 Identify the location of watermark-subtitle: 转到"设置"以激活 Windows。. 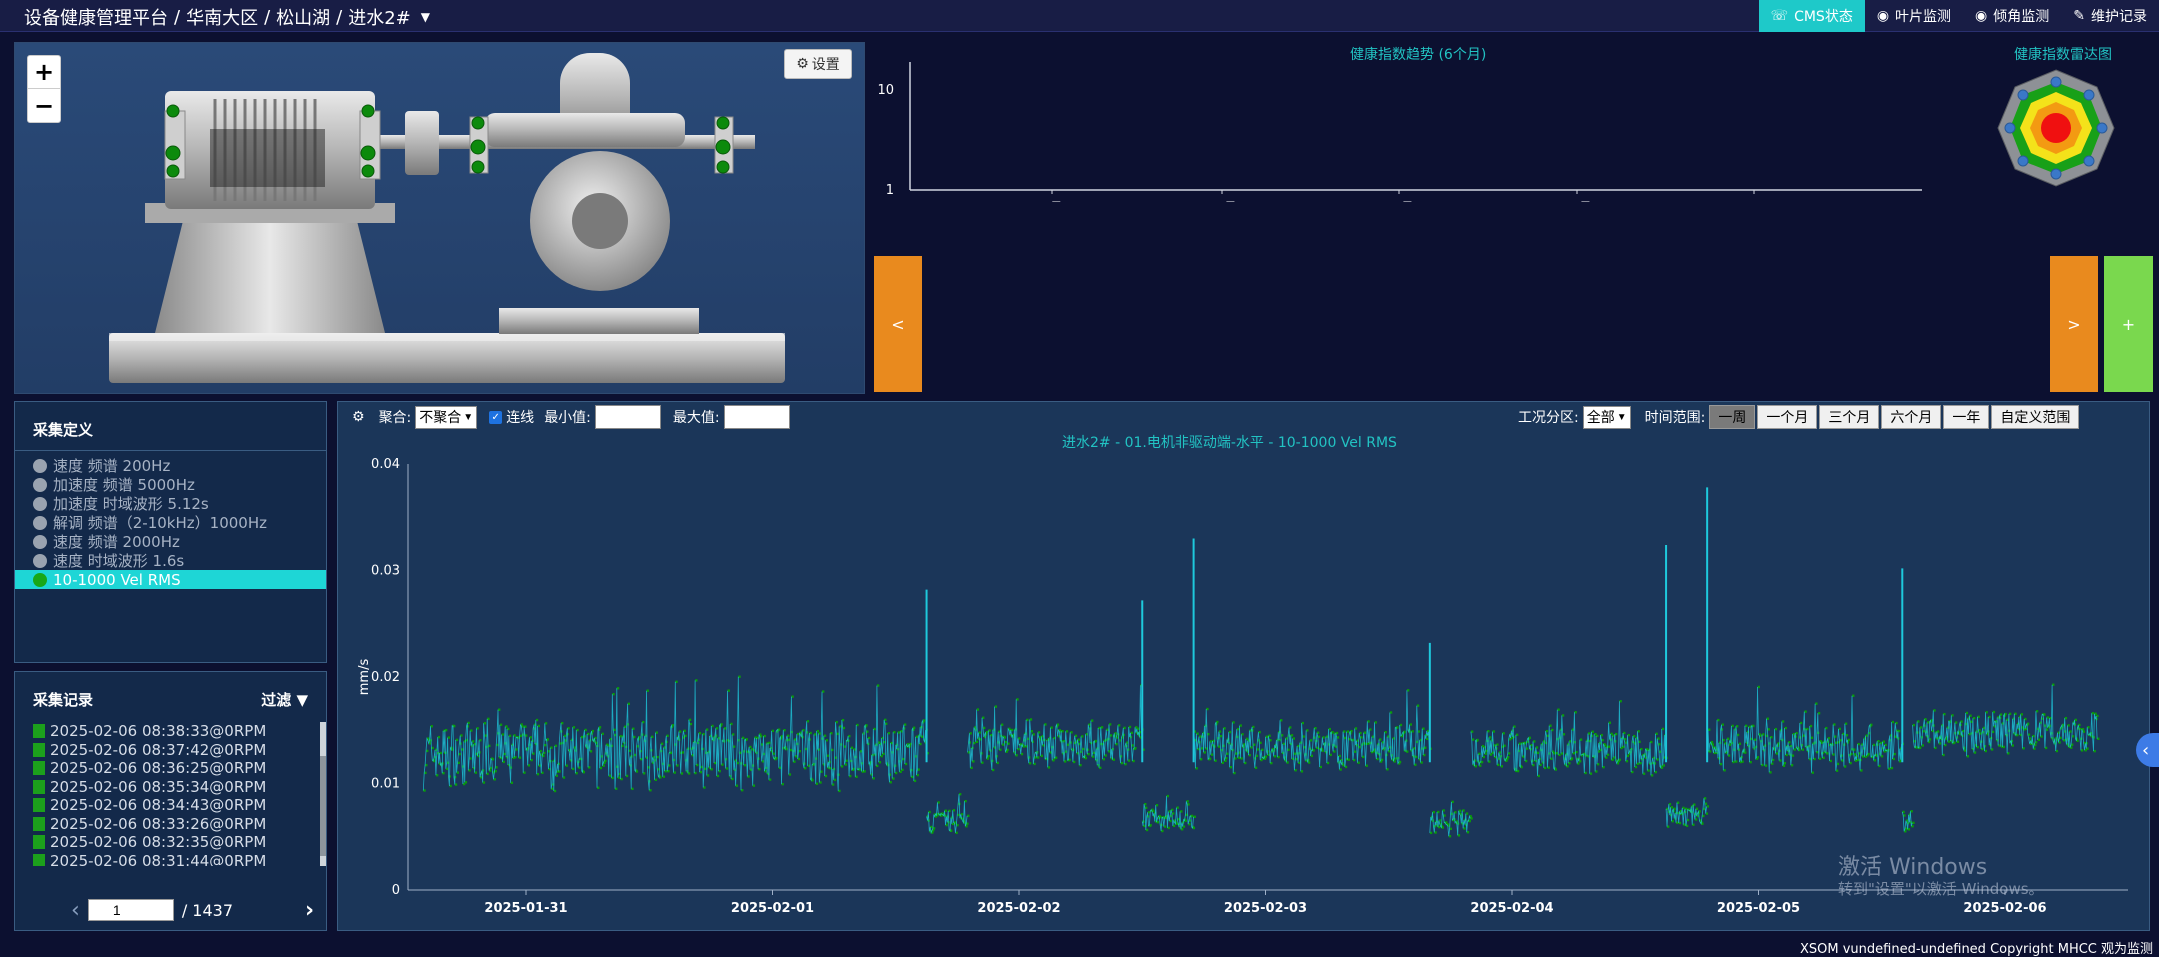
(1941, 889).